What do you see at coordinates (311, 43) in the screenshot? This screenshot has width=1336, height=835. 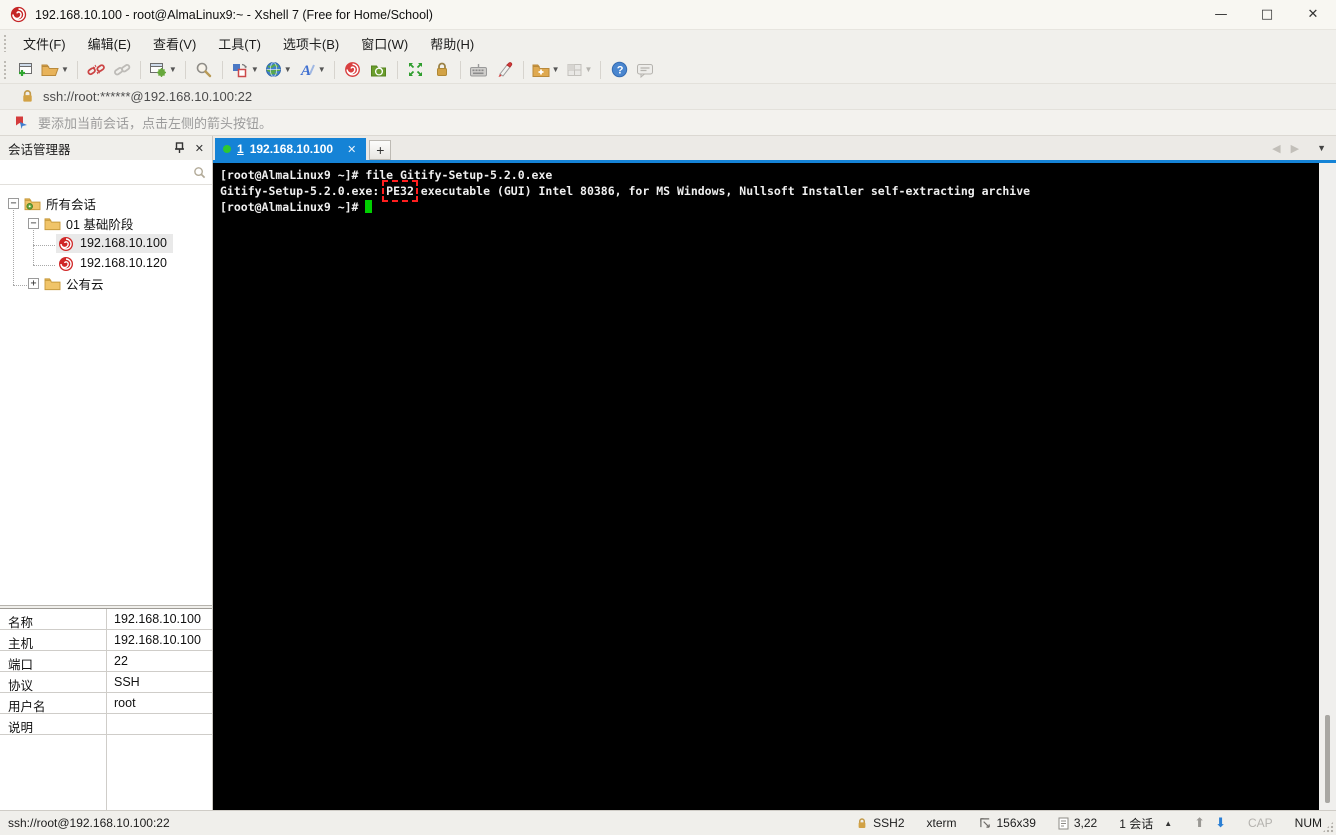 I see `menu-tab: 选项卡(B)` at bounding box center [311, 43].